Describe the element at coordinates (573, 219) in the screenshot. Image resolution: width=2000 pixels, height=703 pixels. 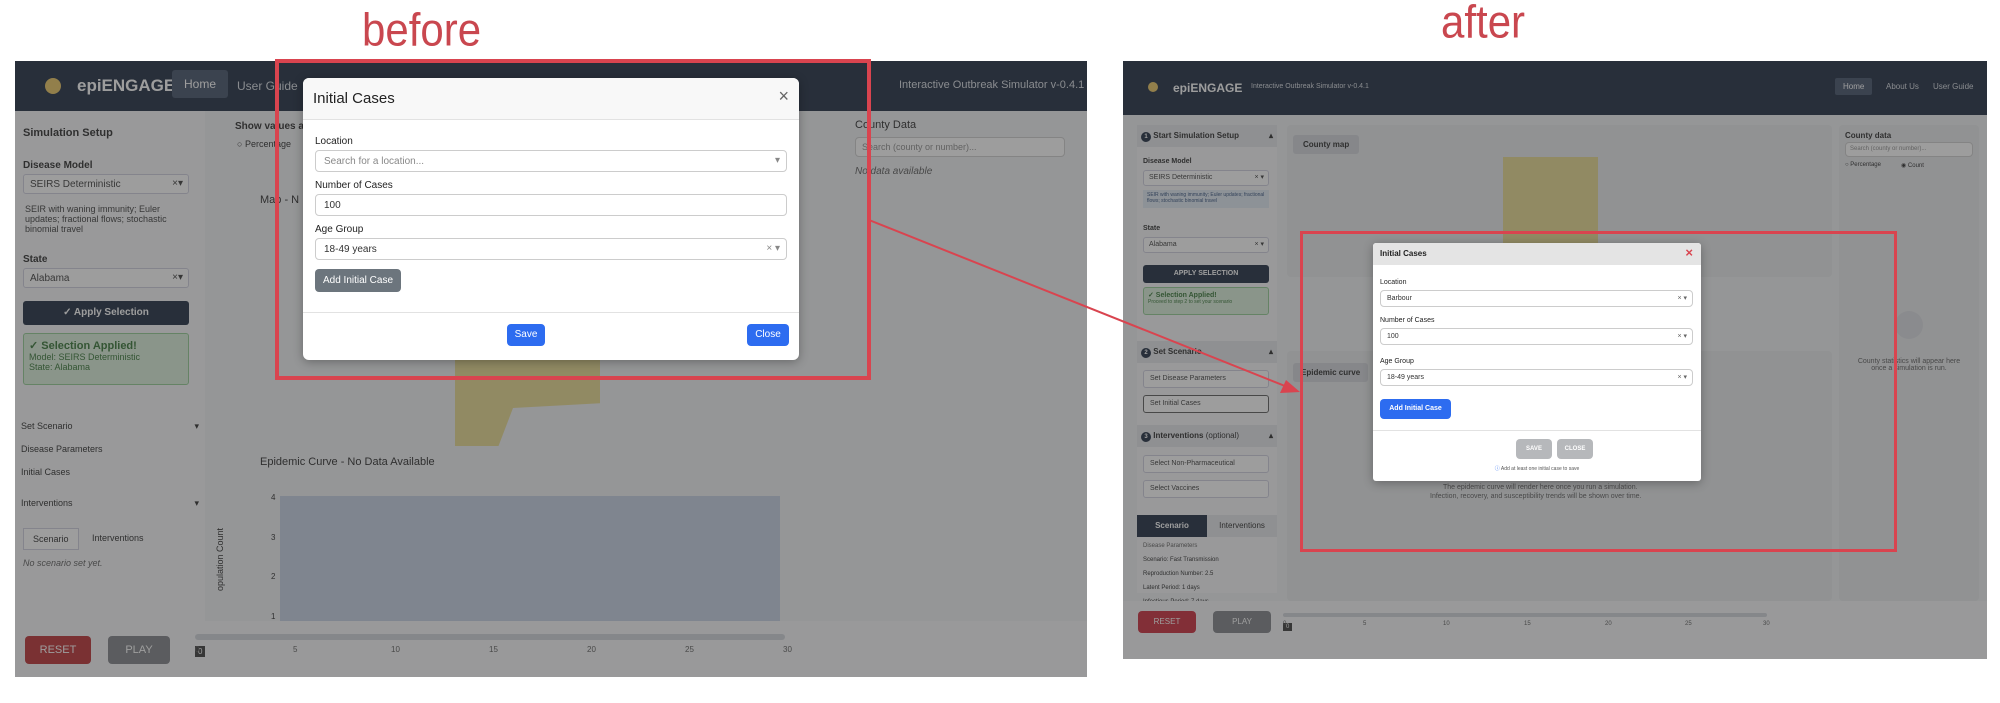
I see `before-highlight-box` at that location.